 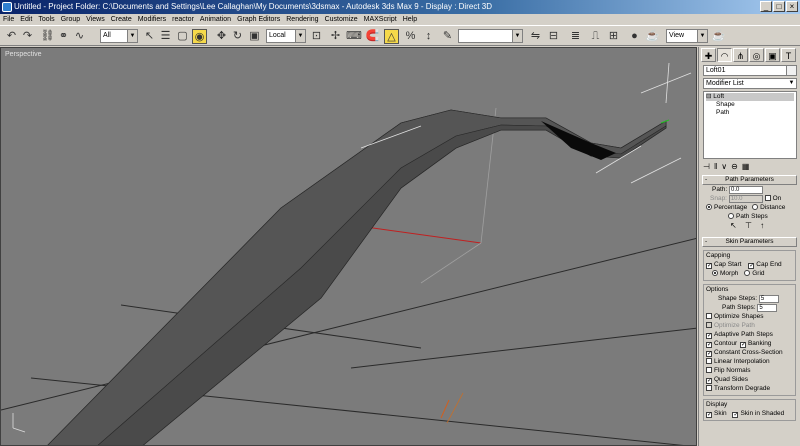 What do you see at coordinates (715, 273) in the screenshot?
I see `morph-radio` at bounding box center [715, 273].